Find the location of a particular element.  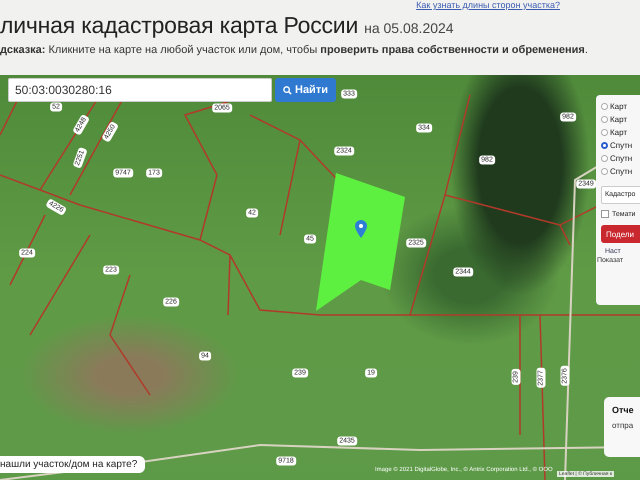

help-link: Как узнать длины сторон участка? is located at coordinates (488, 7).